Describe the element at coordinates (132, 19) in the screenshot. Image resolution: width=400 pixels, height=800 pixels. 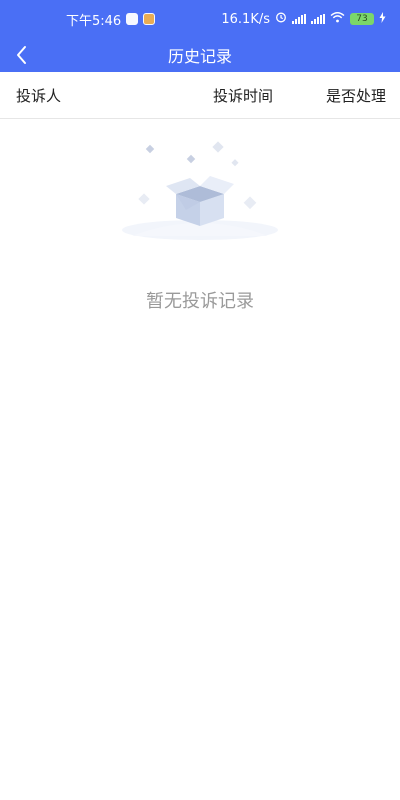
I see `notification-icon` at that location.